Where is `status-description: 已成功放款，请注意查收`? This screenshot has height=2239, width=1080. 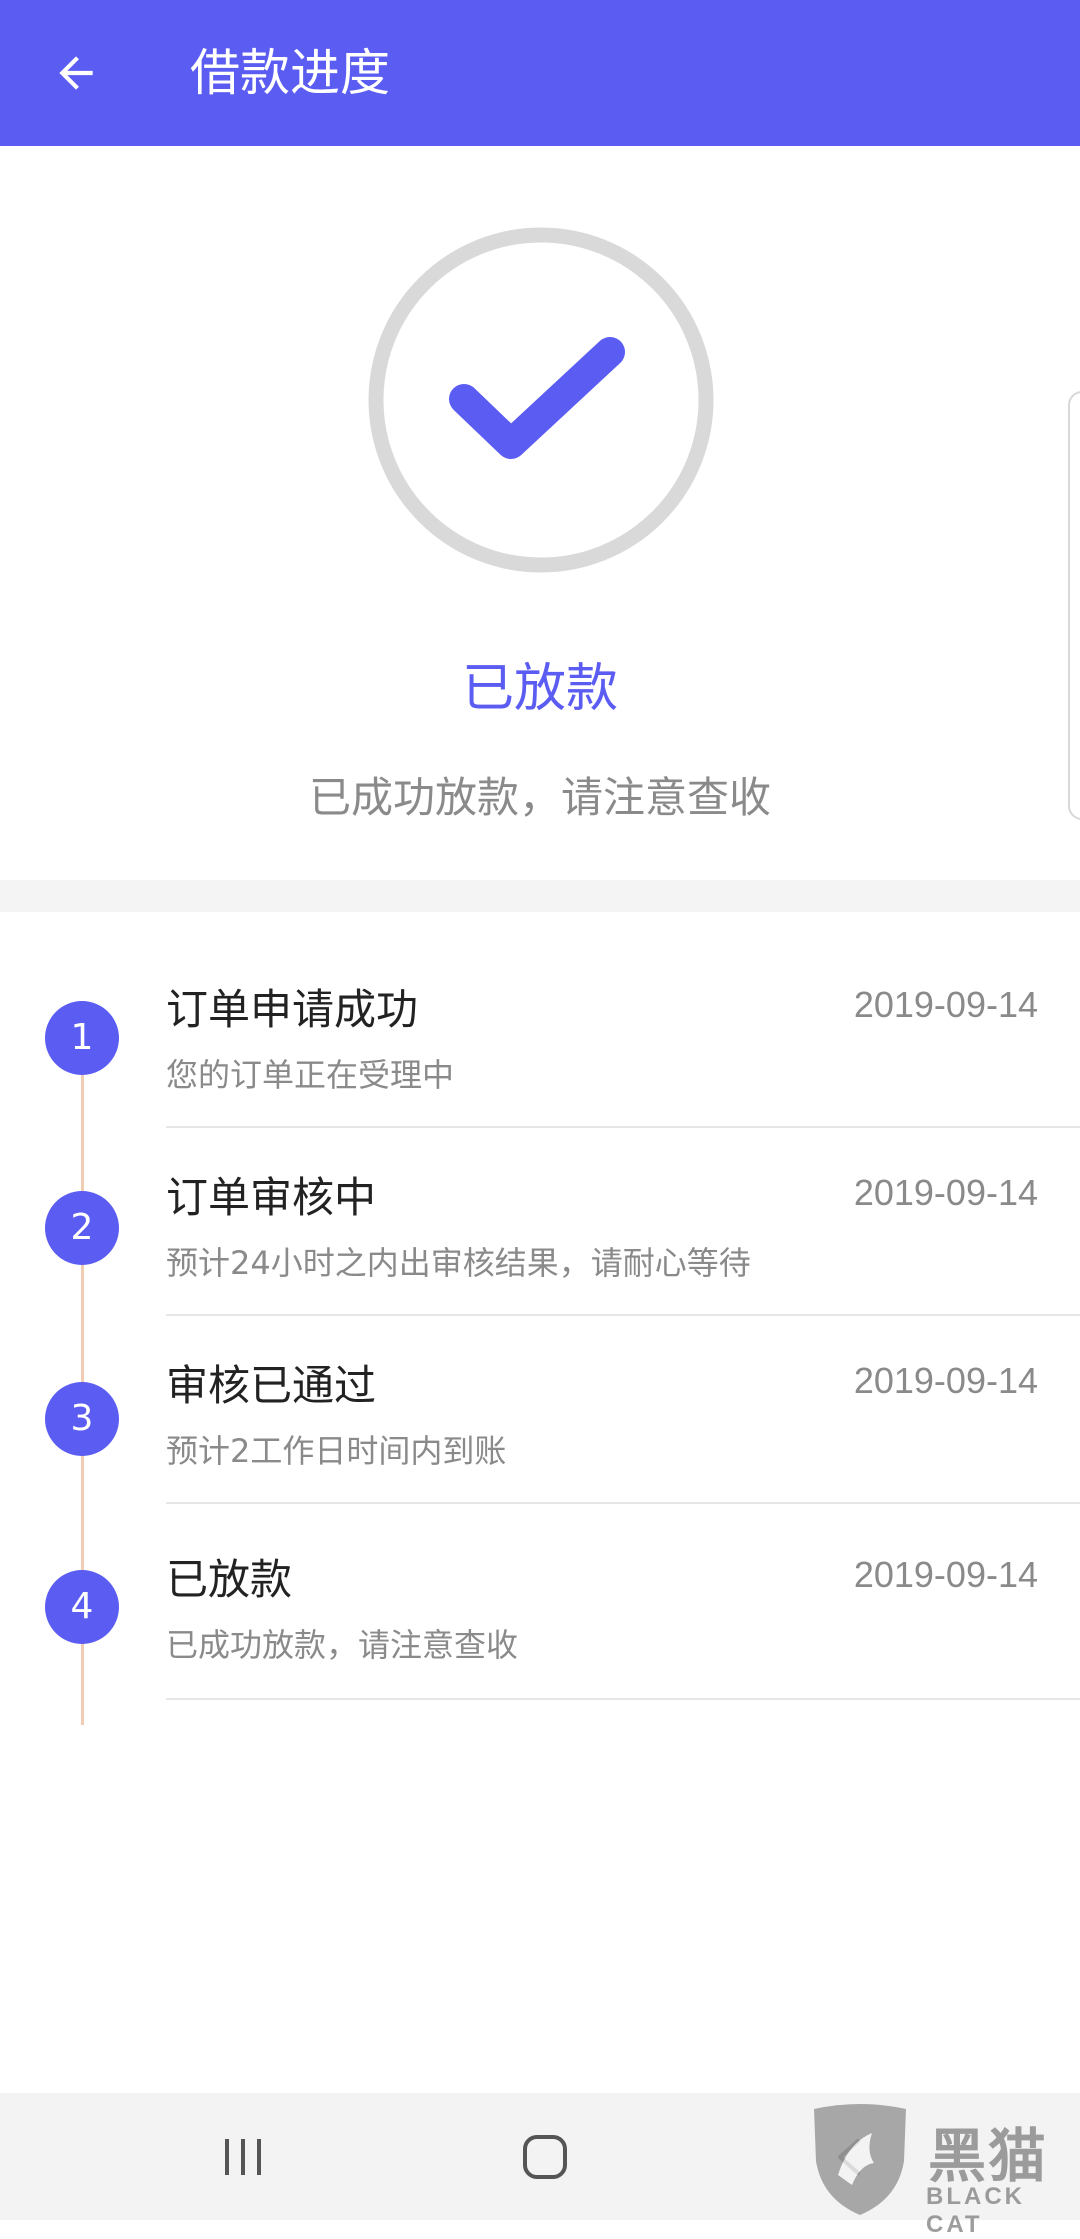
status-description: 已成功放款，请注意查收 is located at coordinates (539, 797).